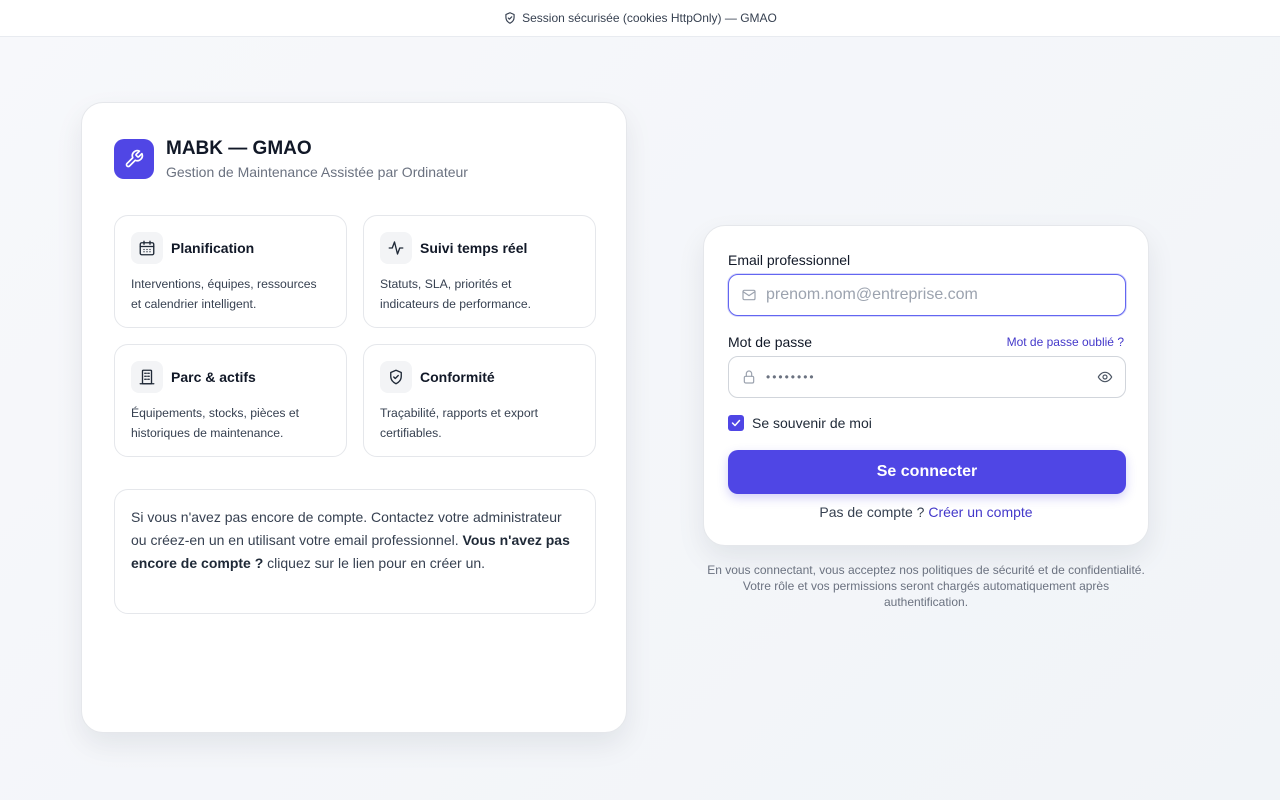  I want to click on password-input, so click(931, 377).